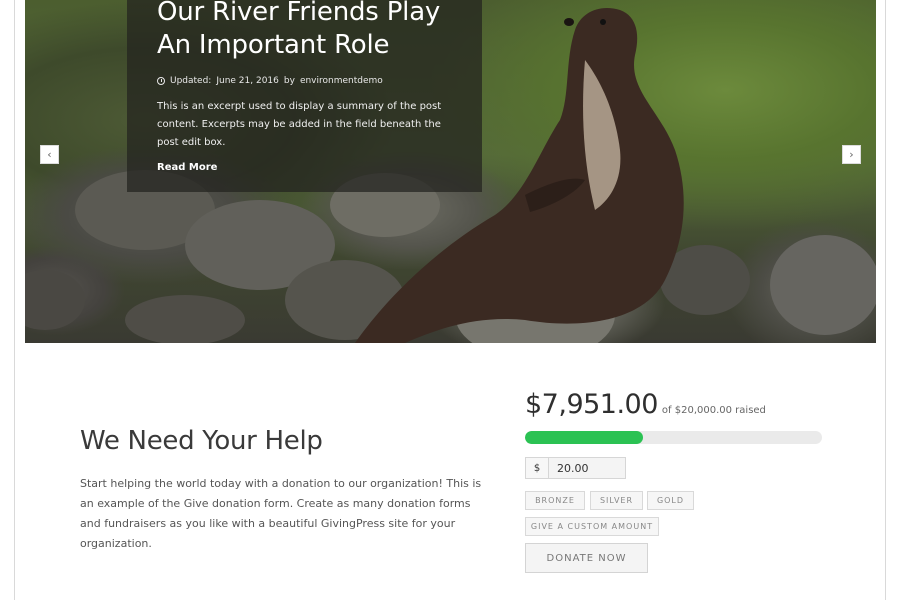 The width and height of the screenshot is (900, 600). I want to click on level-gold-button: GOLD, so click(670, 500).